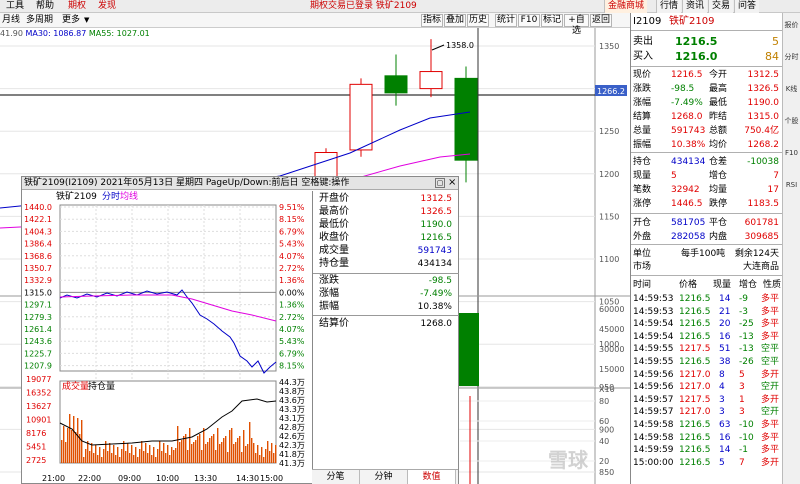 The height and width of the screenshot is (484, 800). Describe the element at coordinates (601, 20) in the screenshot. I see `back-button: 返回` at that location.